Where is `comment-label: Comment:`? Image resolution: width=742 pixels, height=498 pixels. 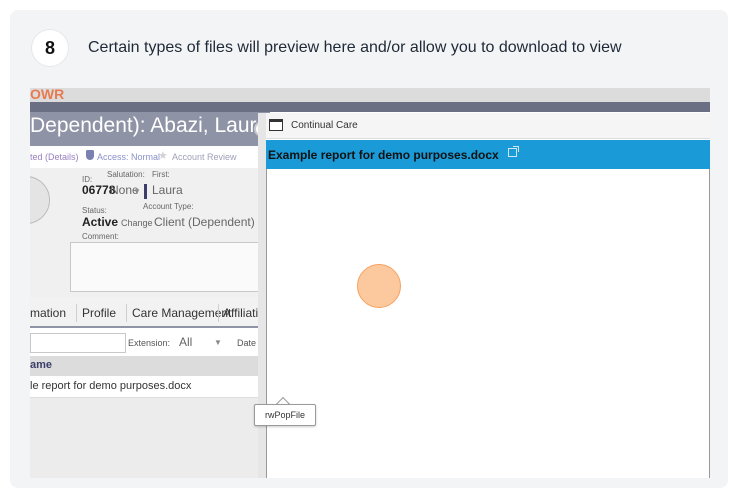 comment-label: Comment: is located at coordinates (100, 236).